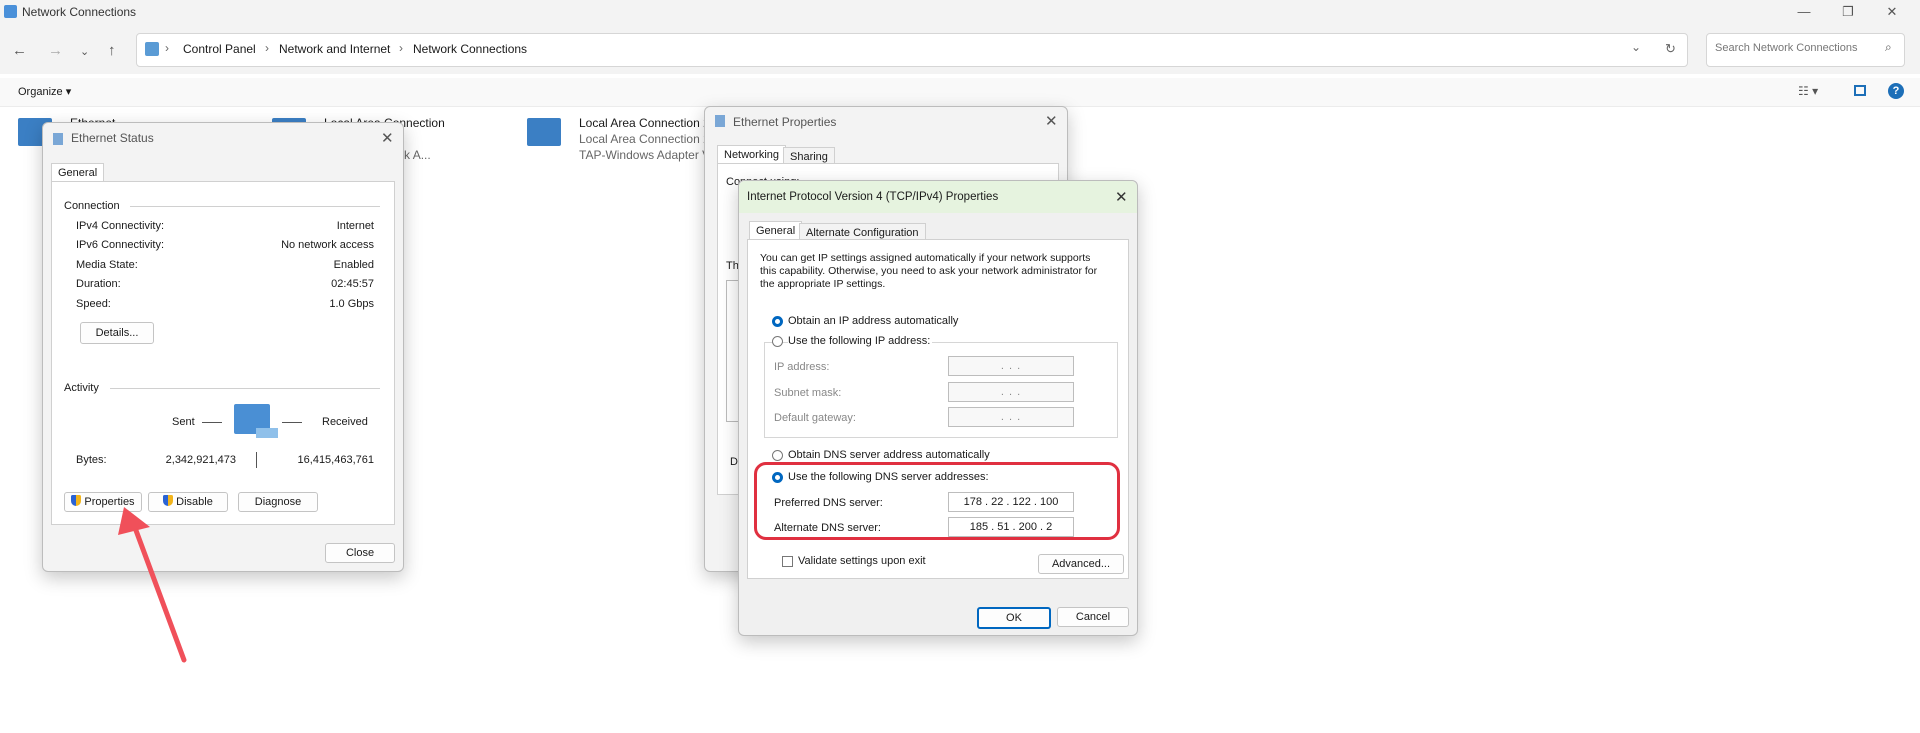 The width and height of the screenshot is (1920, 733). I want to click on organize-menu: Organize ▾, so click(44, 91).